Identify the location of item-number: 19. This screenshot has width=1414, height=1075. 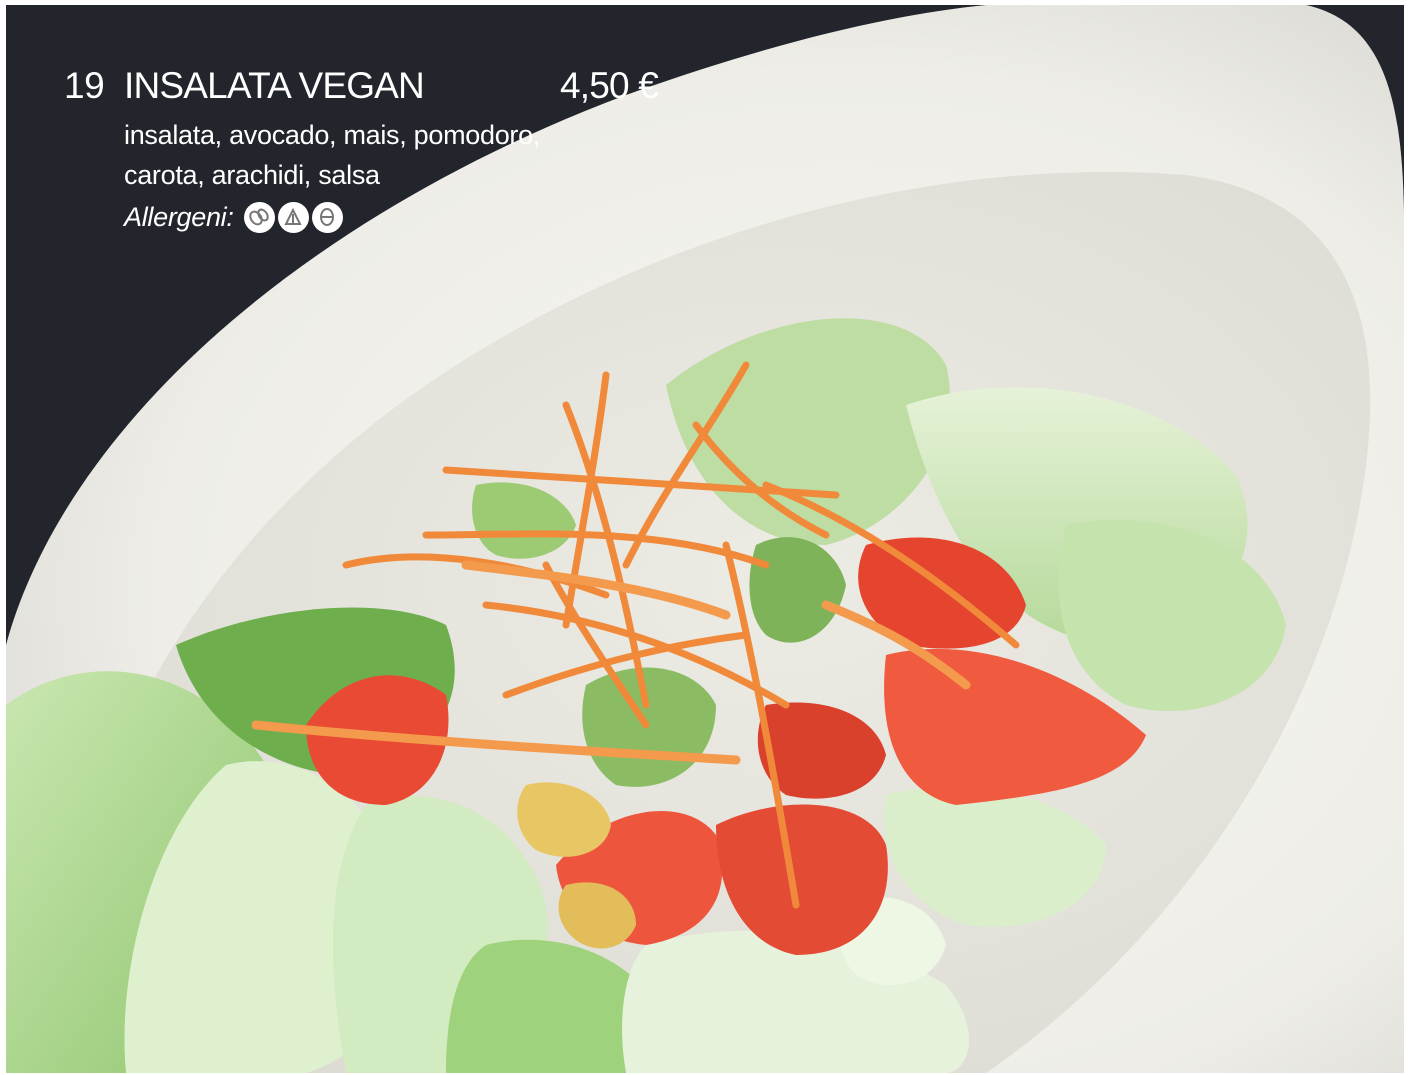
(84, 85).